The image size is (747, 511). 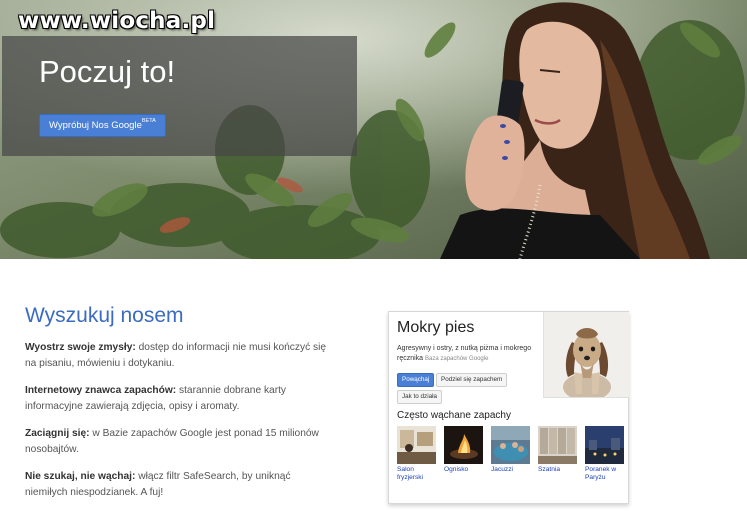 What do you see at coordinates (463, 445) in the screenshot?
I see `campfire-image` at bounding box center [463, 445].